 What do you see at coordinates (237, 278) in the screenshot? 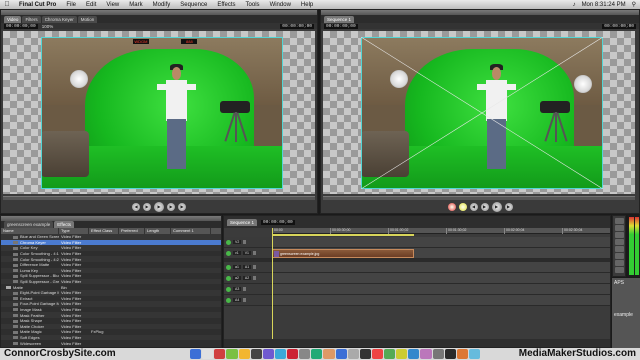
I see `source-target: a2` at bounding box center [237, 278].